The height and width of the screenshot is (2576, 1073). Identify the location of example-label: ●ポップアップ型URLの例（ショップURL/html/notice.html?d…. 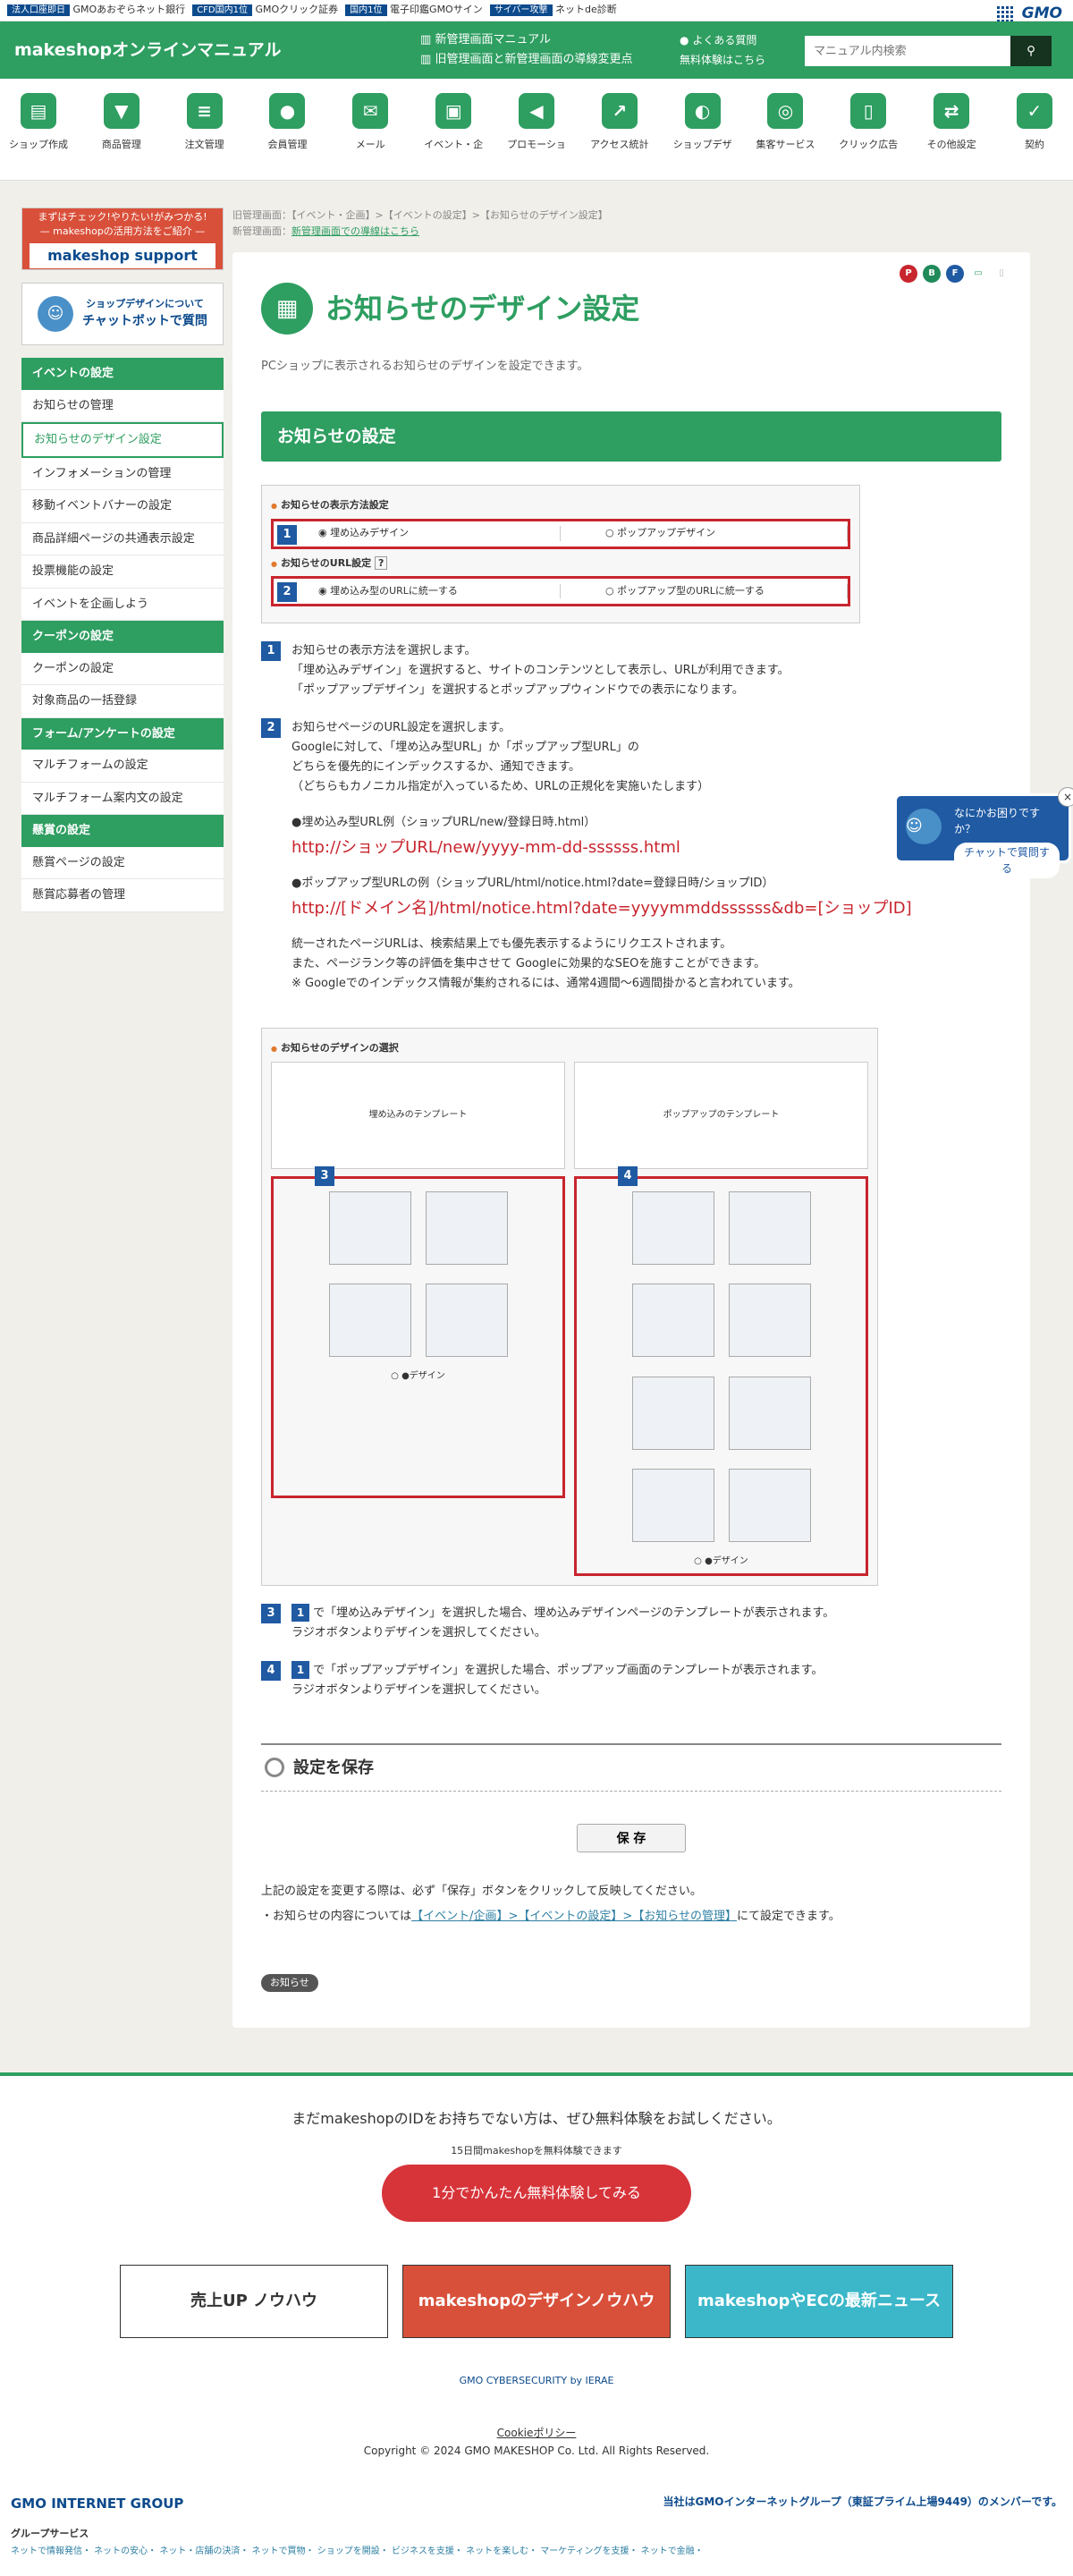
(601, 884).